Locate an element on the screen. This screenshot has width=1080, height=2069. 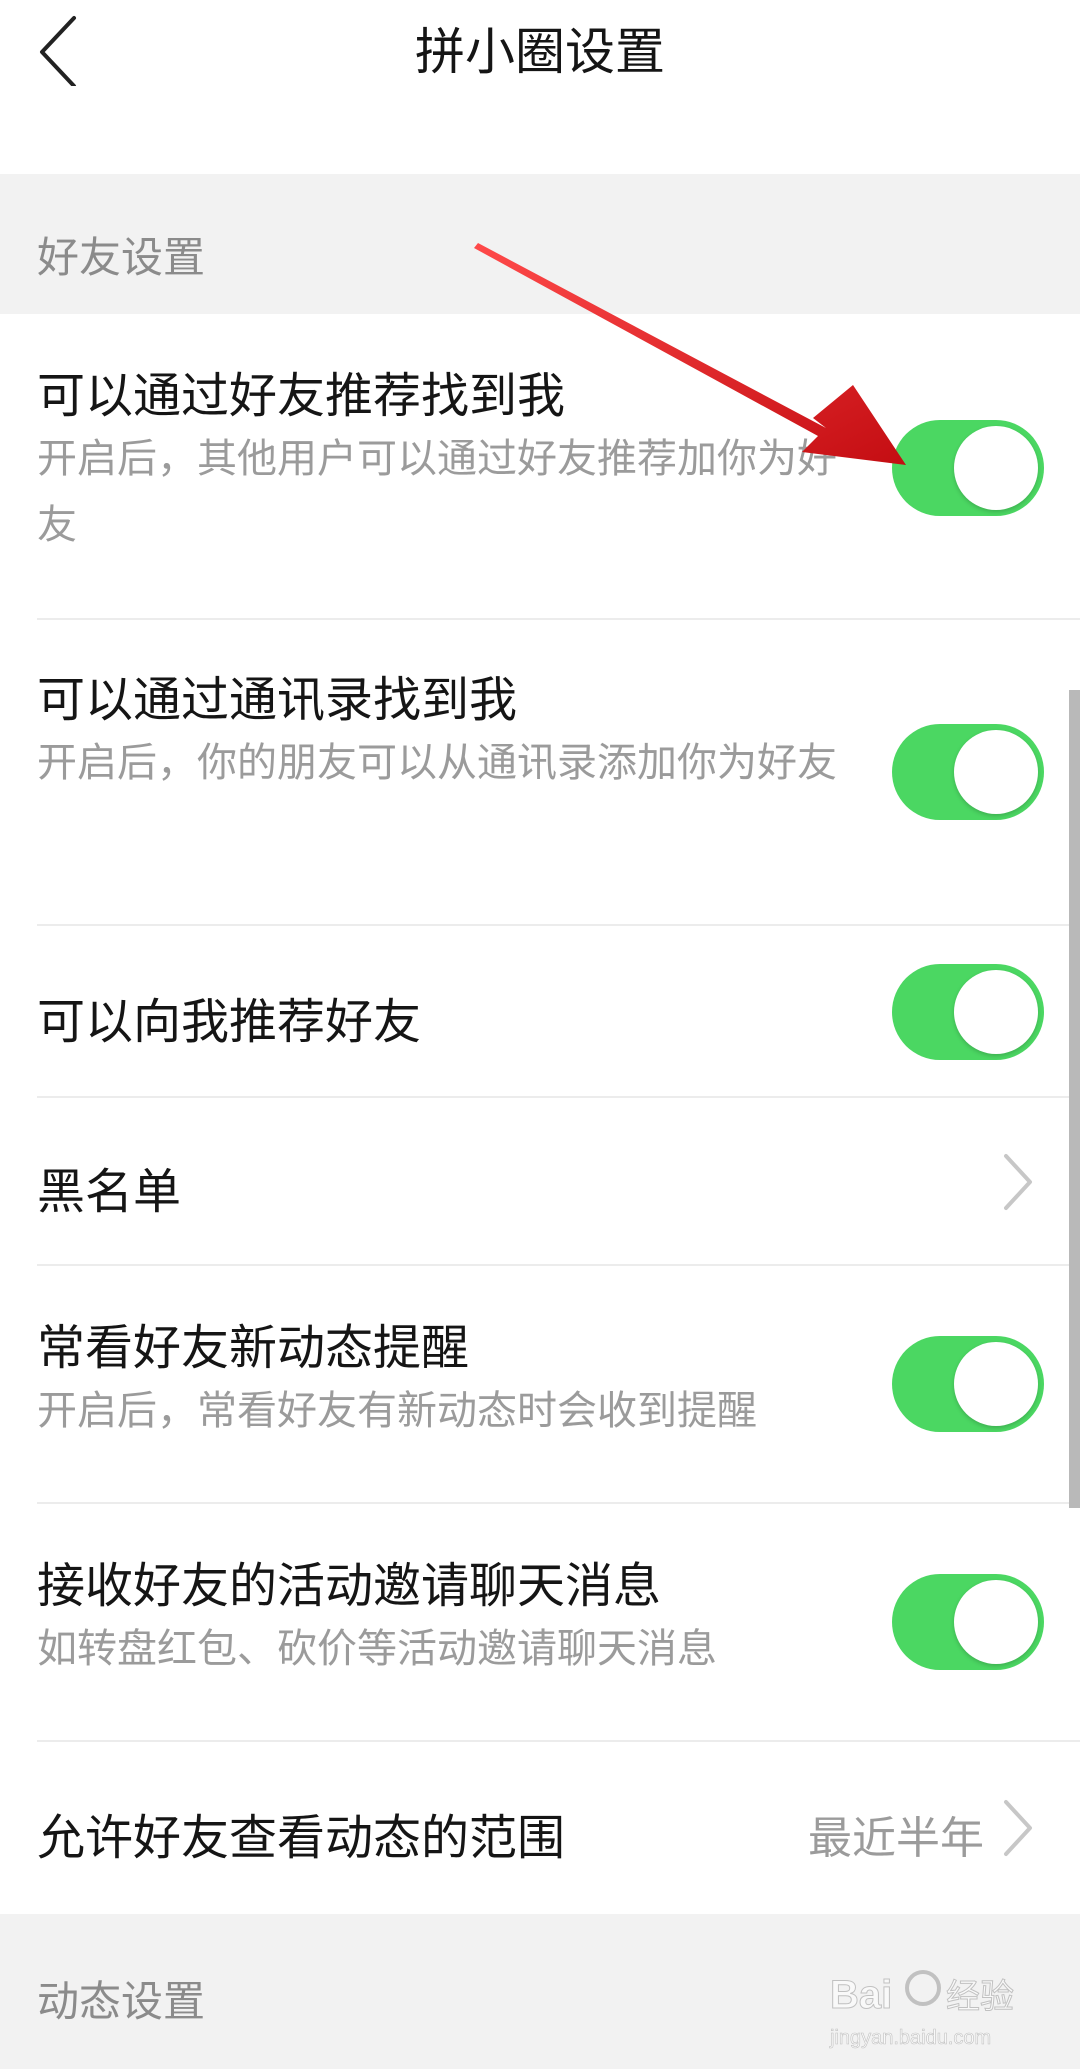
setting-label: 允许好友查看动态的范围 is located at coordinates (301, 1838).